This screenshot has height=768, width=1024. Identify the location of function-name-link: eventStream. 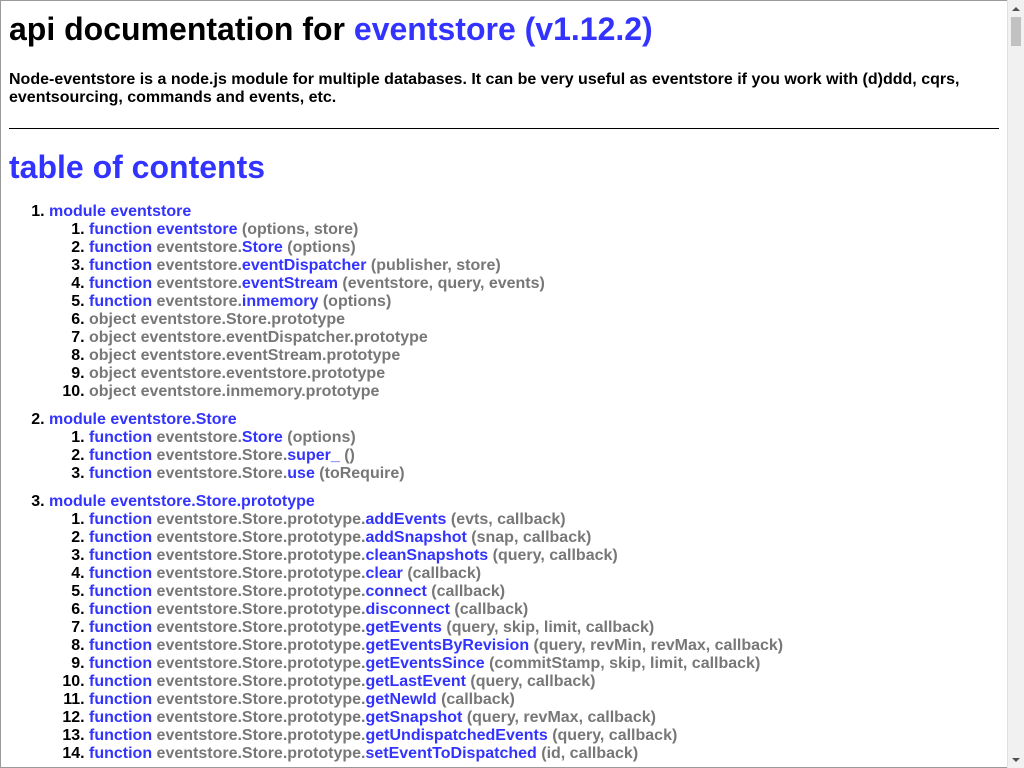
(290, 283).